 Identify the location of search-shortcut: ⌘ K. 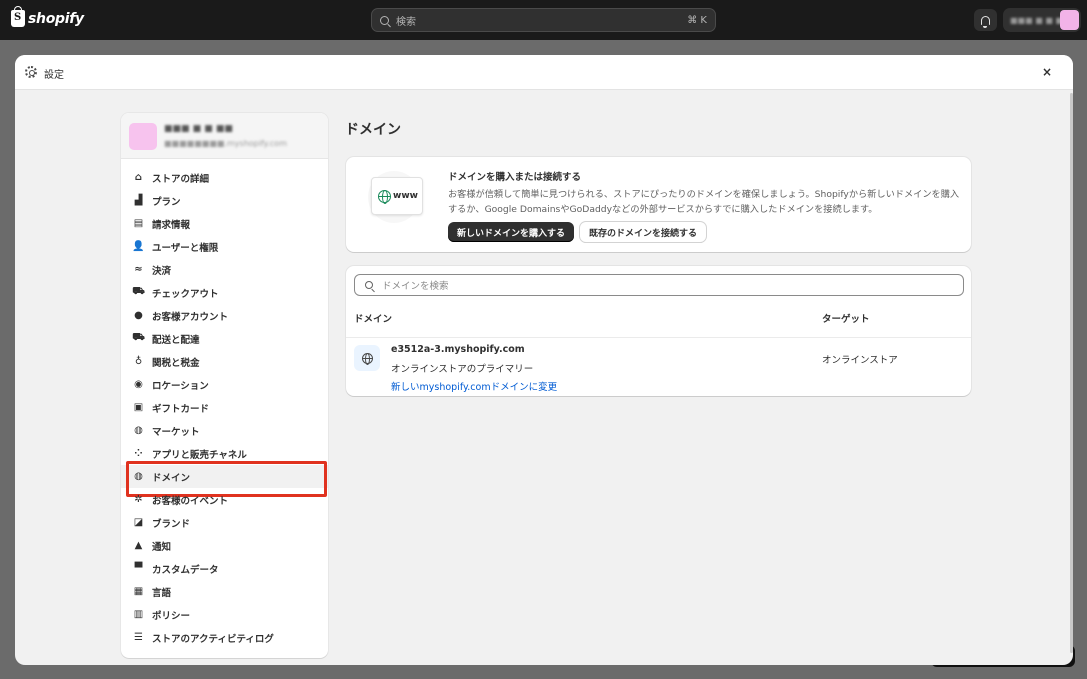
(697, 20).